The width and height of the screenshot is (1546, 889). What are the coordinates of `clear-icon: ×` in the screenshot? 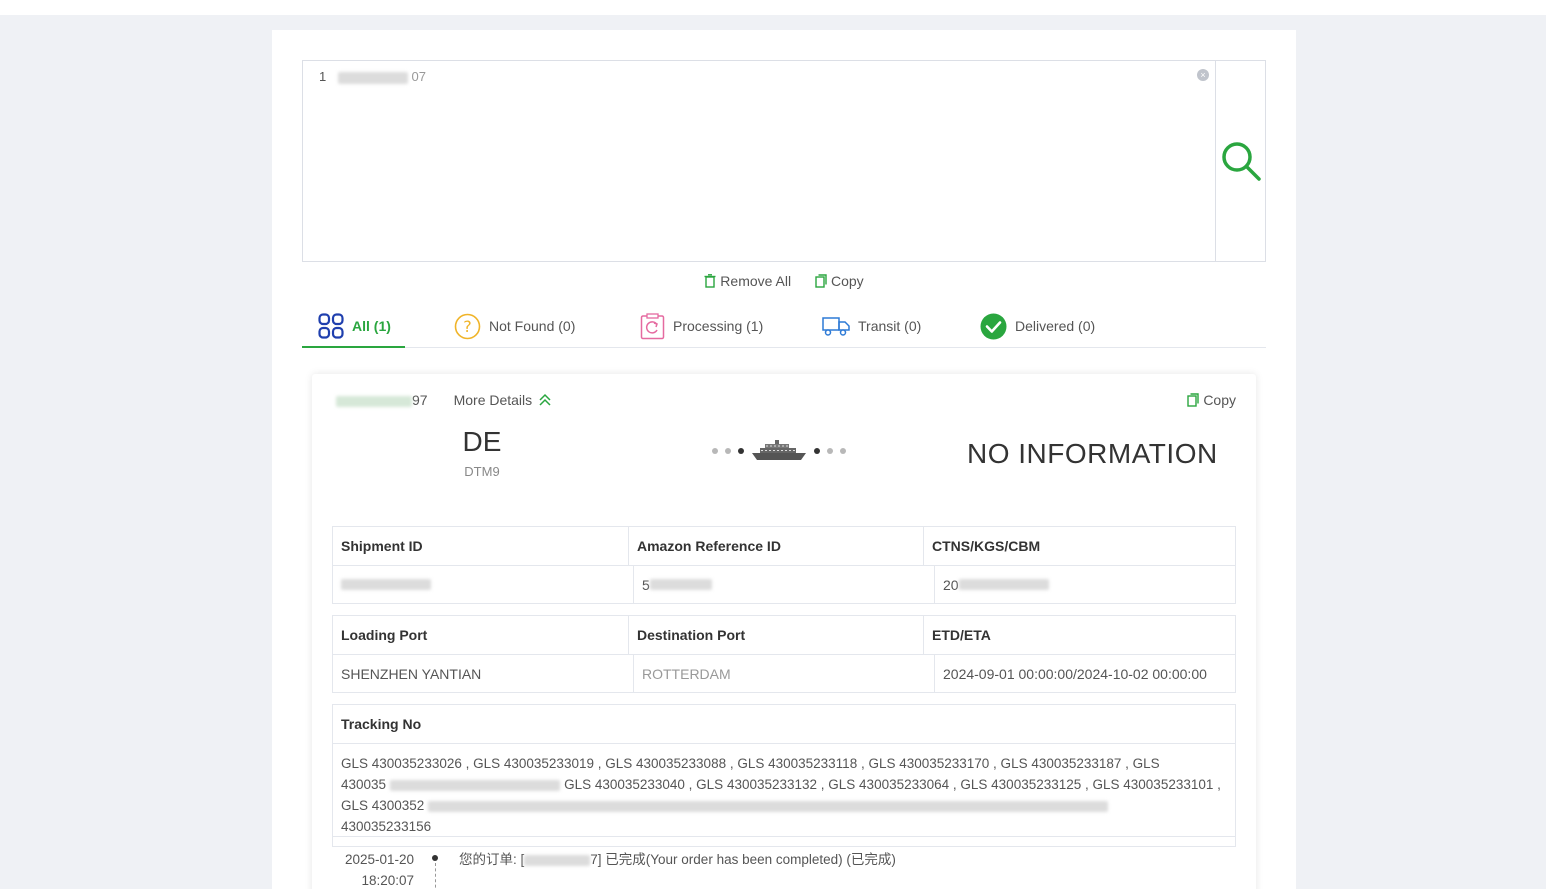 It's located at (1203, 75).